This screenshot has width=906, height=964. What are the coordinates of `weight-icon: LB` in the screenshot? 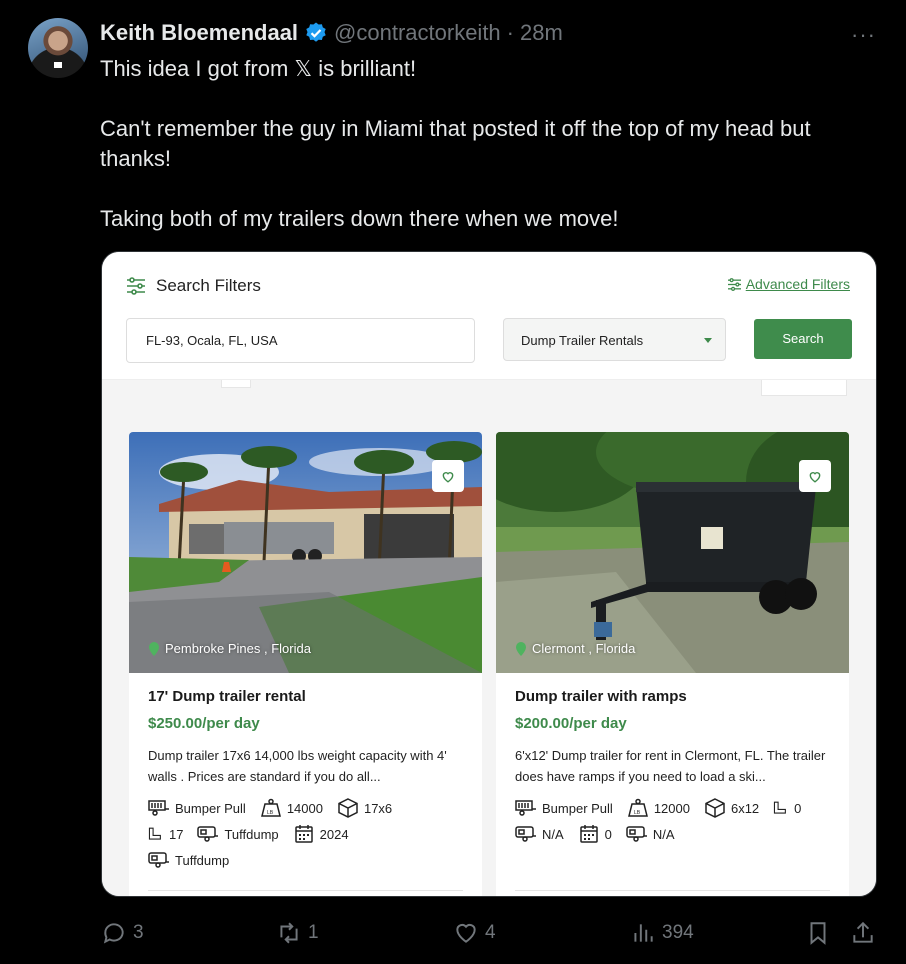 It's located at (270, 807).